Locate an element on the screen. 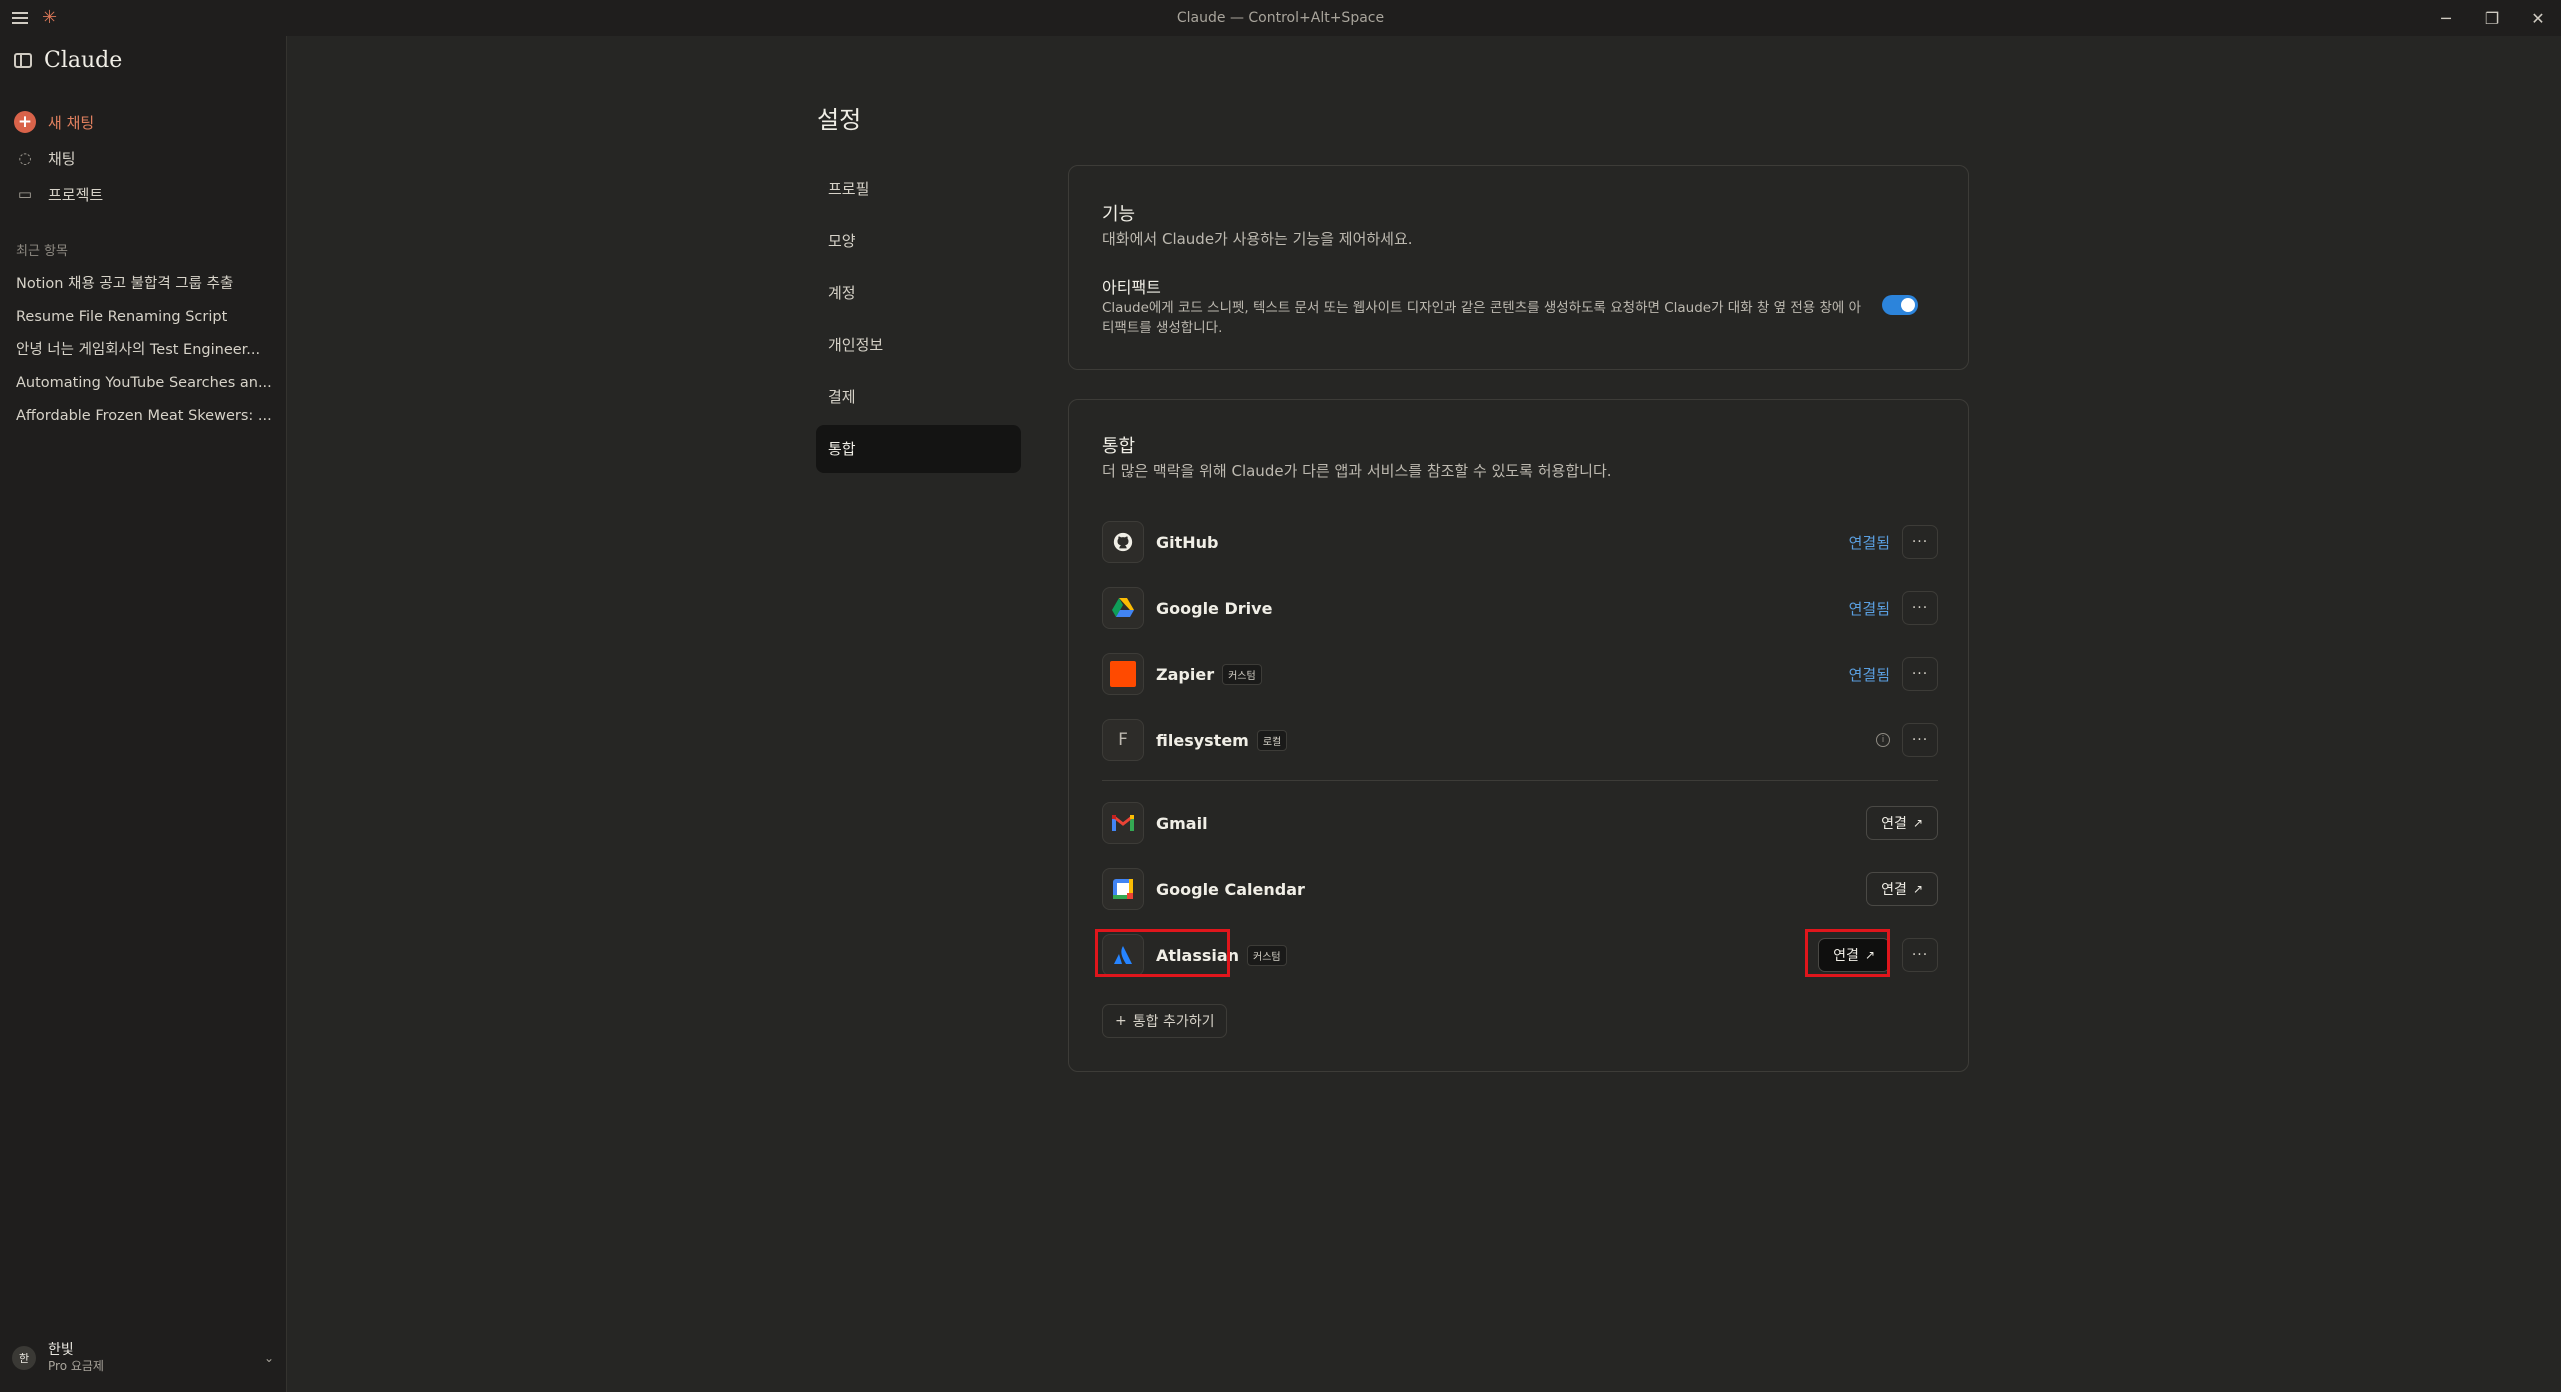 The height and width of the screenshot is (1392, 2561). google-calendar-icon is located at coordinates (1123, 889).